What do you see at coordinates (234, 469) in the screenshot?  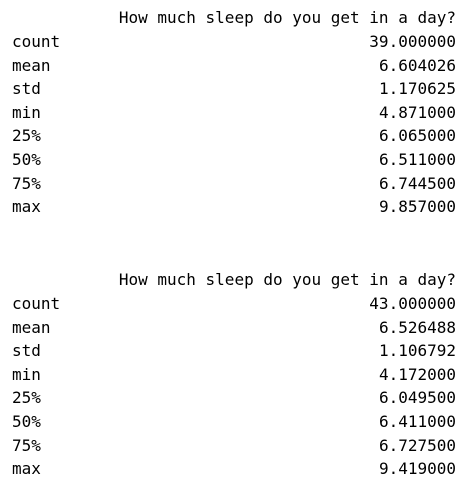 I see `stat-row-max: max 9.419000` at bounding box center [234, 469].